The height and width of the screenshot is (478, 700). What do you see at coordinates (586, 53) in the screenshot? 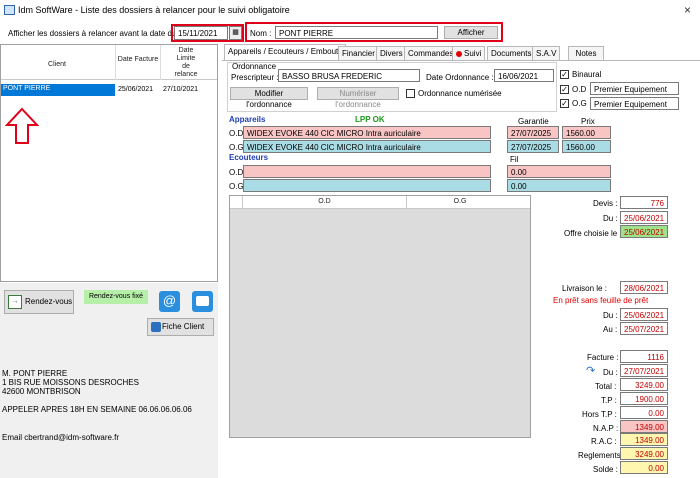
I see `tab-notes: Notes` at bounding box center [586, 53].